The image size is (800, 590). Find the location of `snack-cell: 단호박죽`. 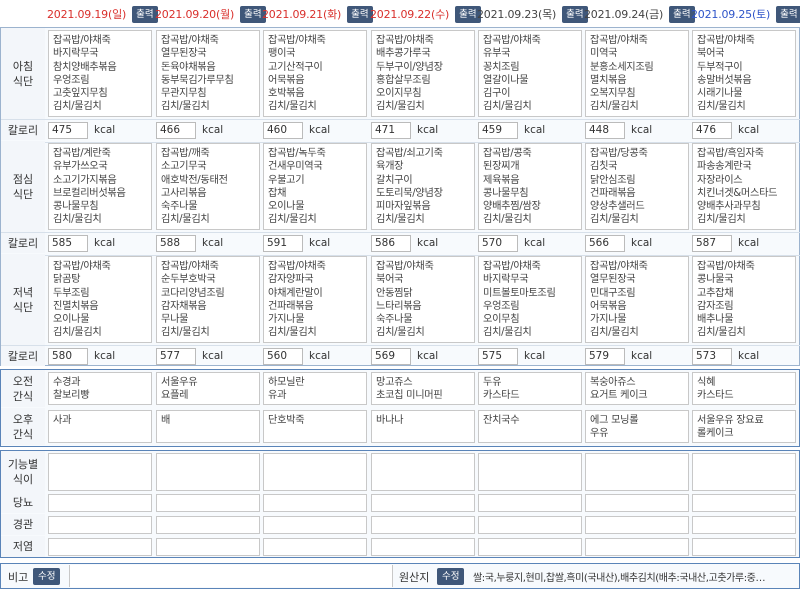

snack-cell: 단호박죽 is located at coordinates (315, 426).